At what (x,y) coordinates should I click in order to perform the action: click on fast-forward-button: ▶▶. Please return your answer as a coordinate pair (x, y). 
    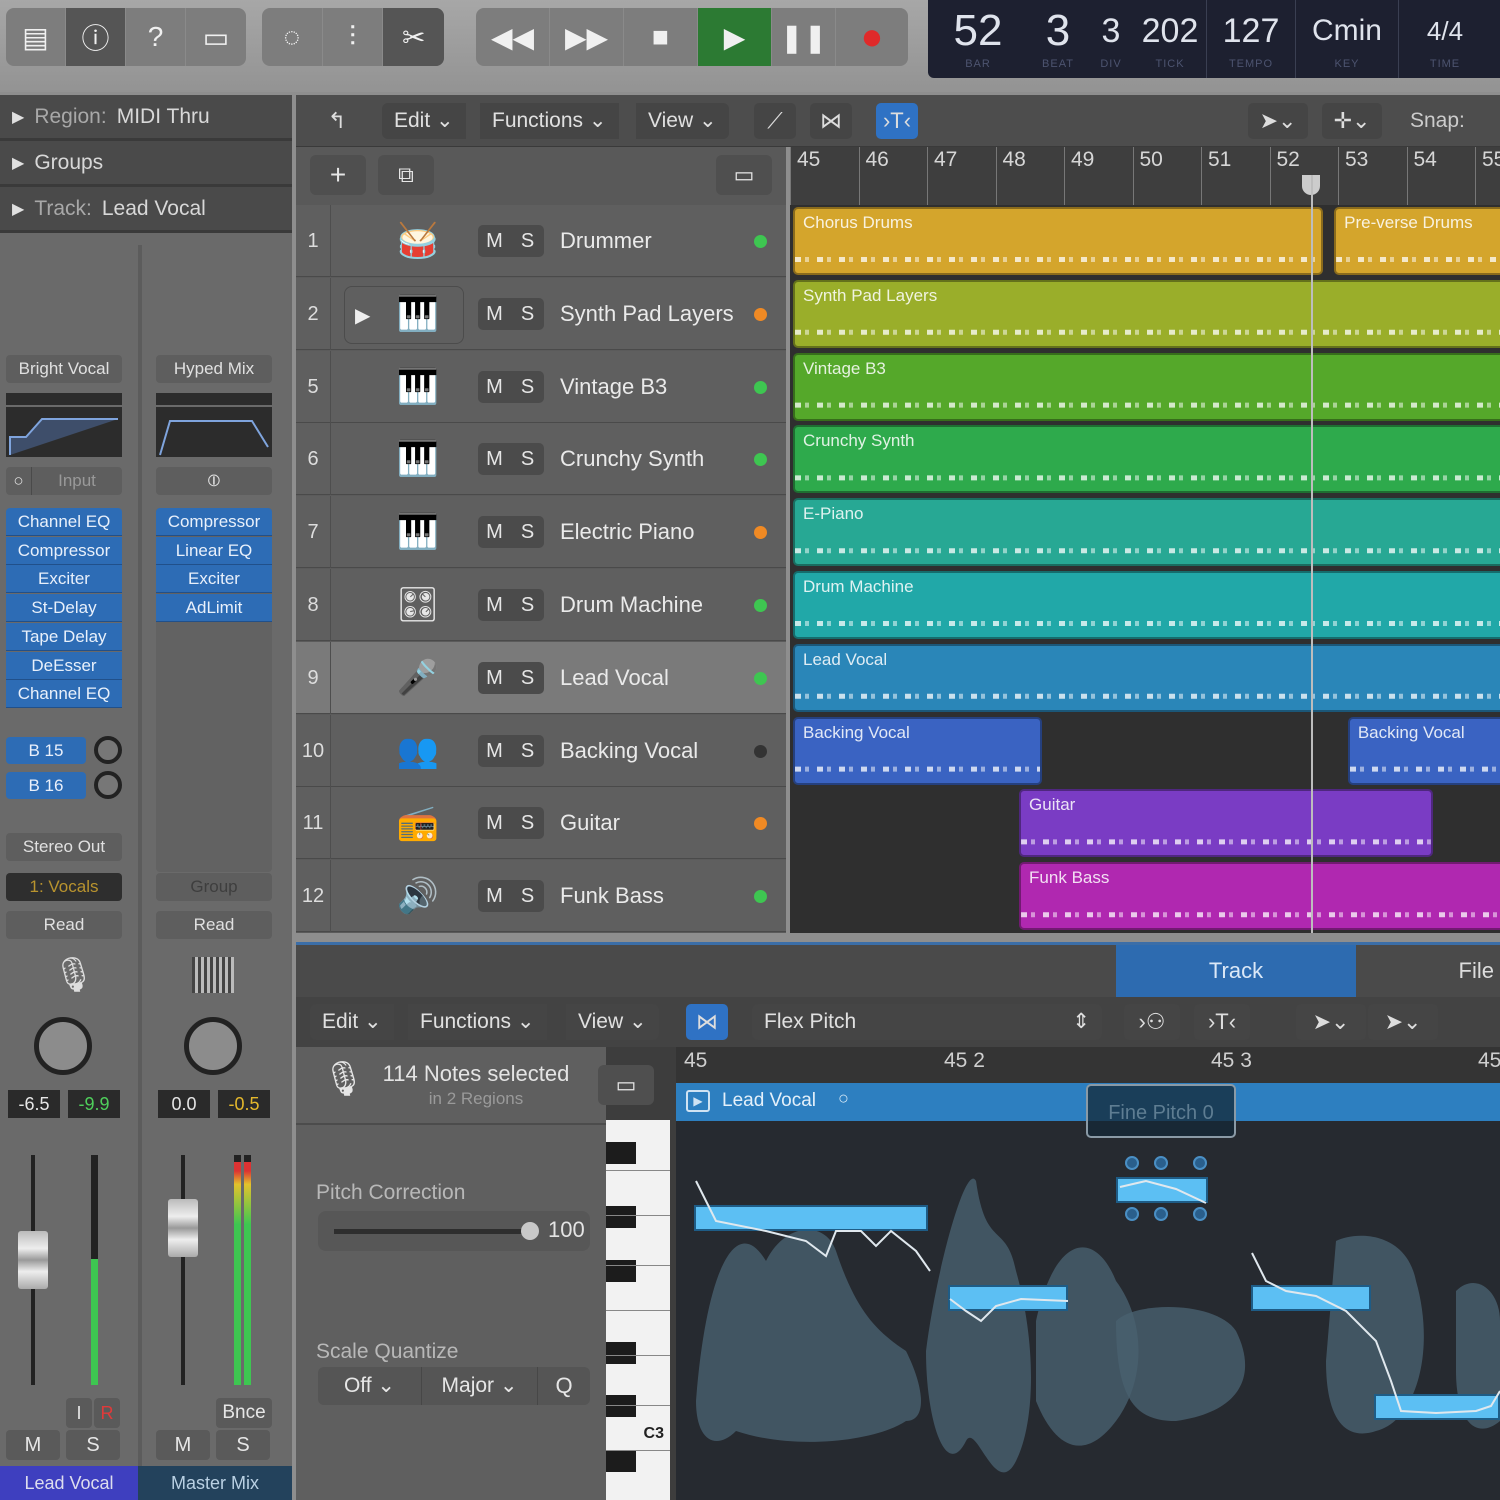
    Looking at the image, I should click on (587, 37).